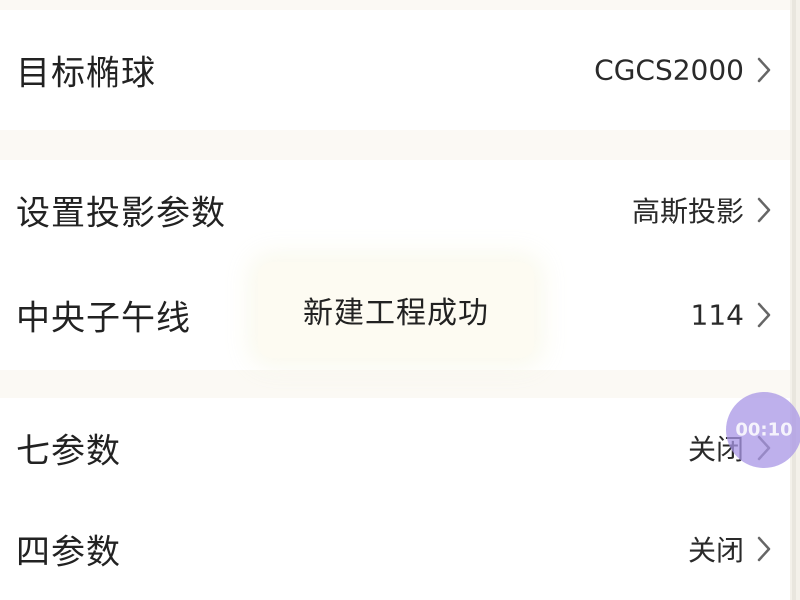 The width and height of the screenshot is (800, 600). What do you see at coordinates (86, 73) in the screenshot?
I see `setting-label: 目标椭球` at bounding box center [86, 73].